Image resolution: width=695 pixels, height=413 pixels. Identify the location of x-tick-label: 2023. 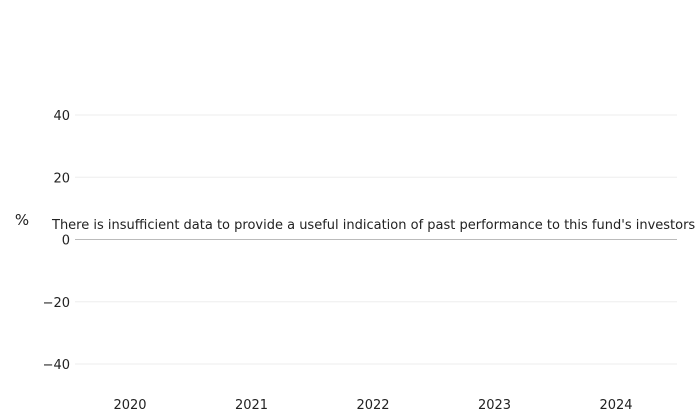
(494, 403).